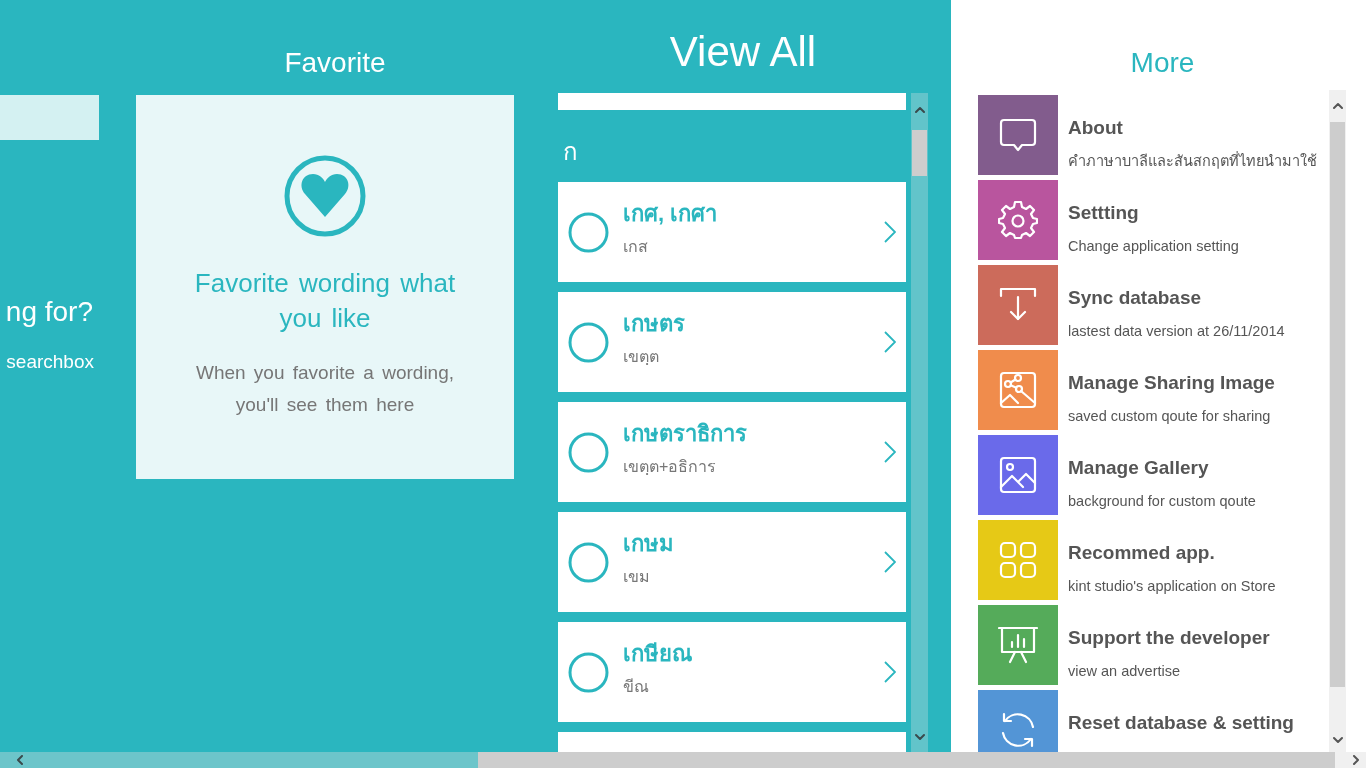 The width and height of the screenshot is (1366, 768). What do you see at coordinates (636, 687) in the screenshot?
I see `word-origin: ขีณ` at bounding box center [636, 687].